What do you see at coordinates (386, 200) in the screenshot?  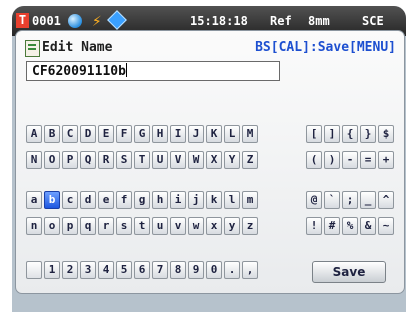 I see `key-symbol: ^` at bounding box center [386, 200].